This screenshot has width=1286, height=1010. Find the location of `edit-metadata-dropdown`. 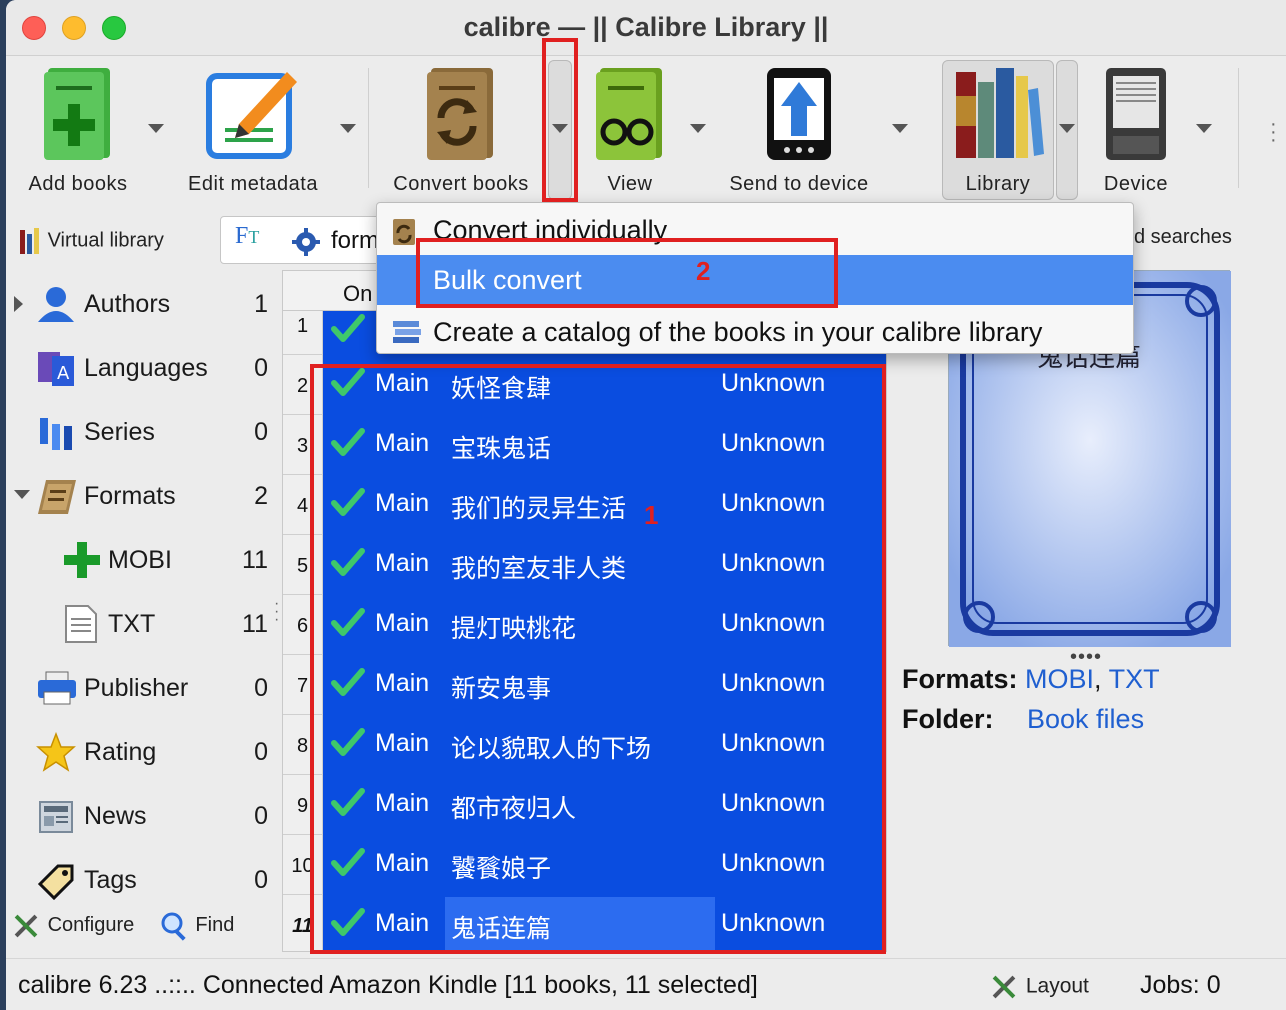

edit-metadata-dropdown is located at coordinates (348, 128).